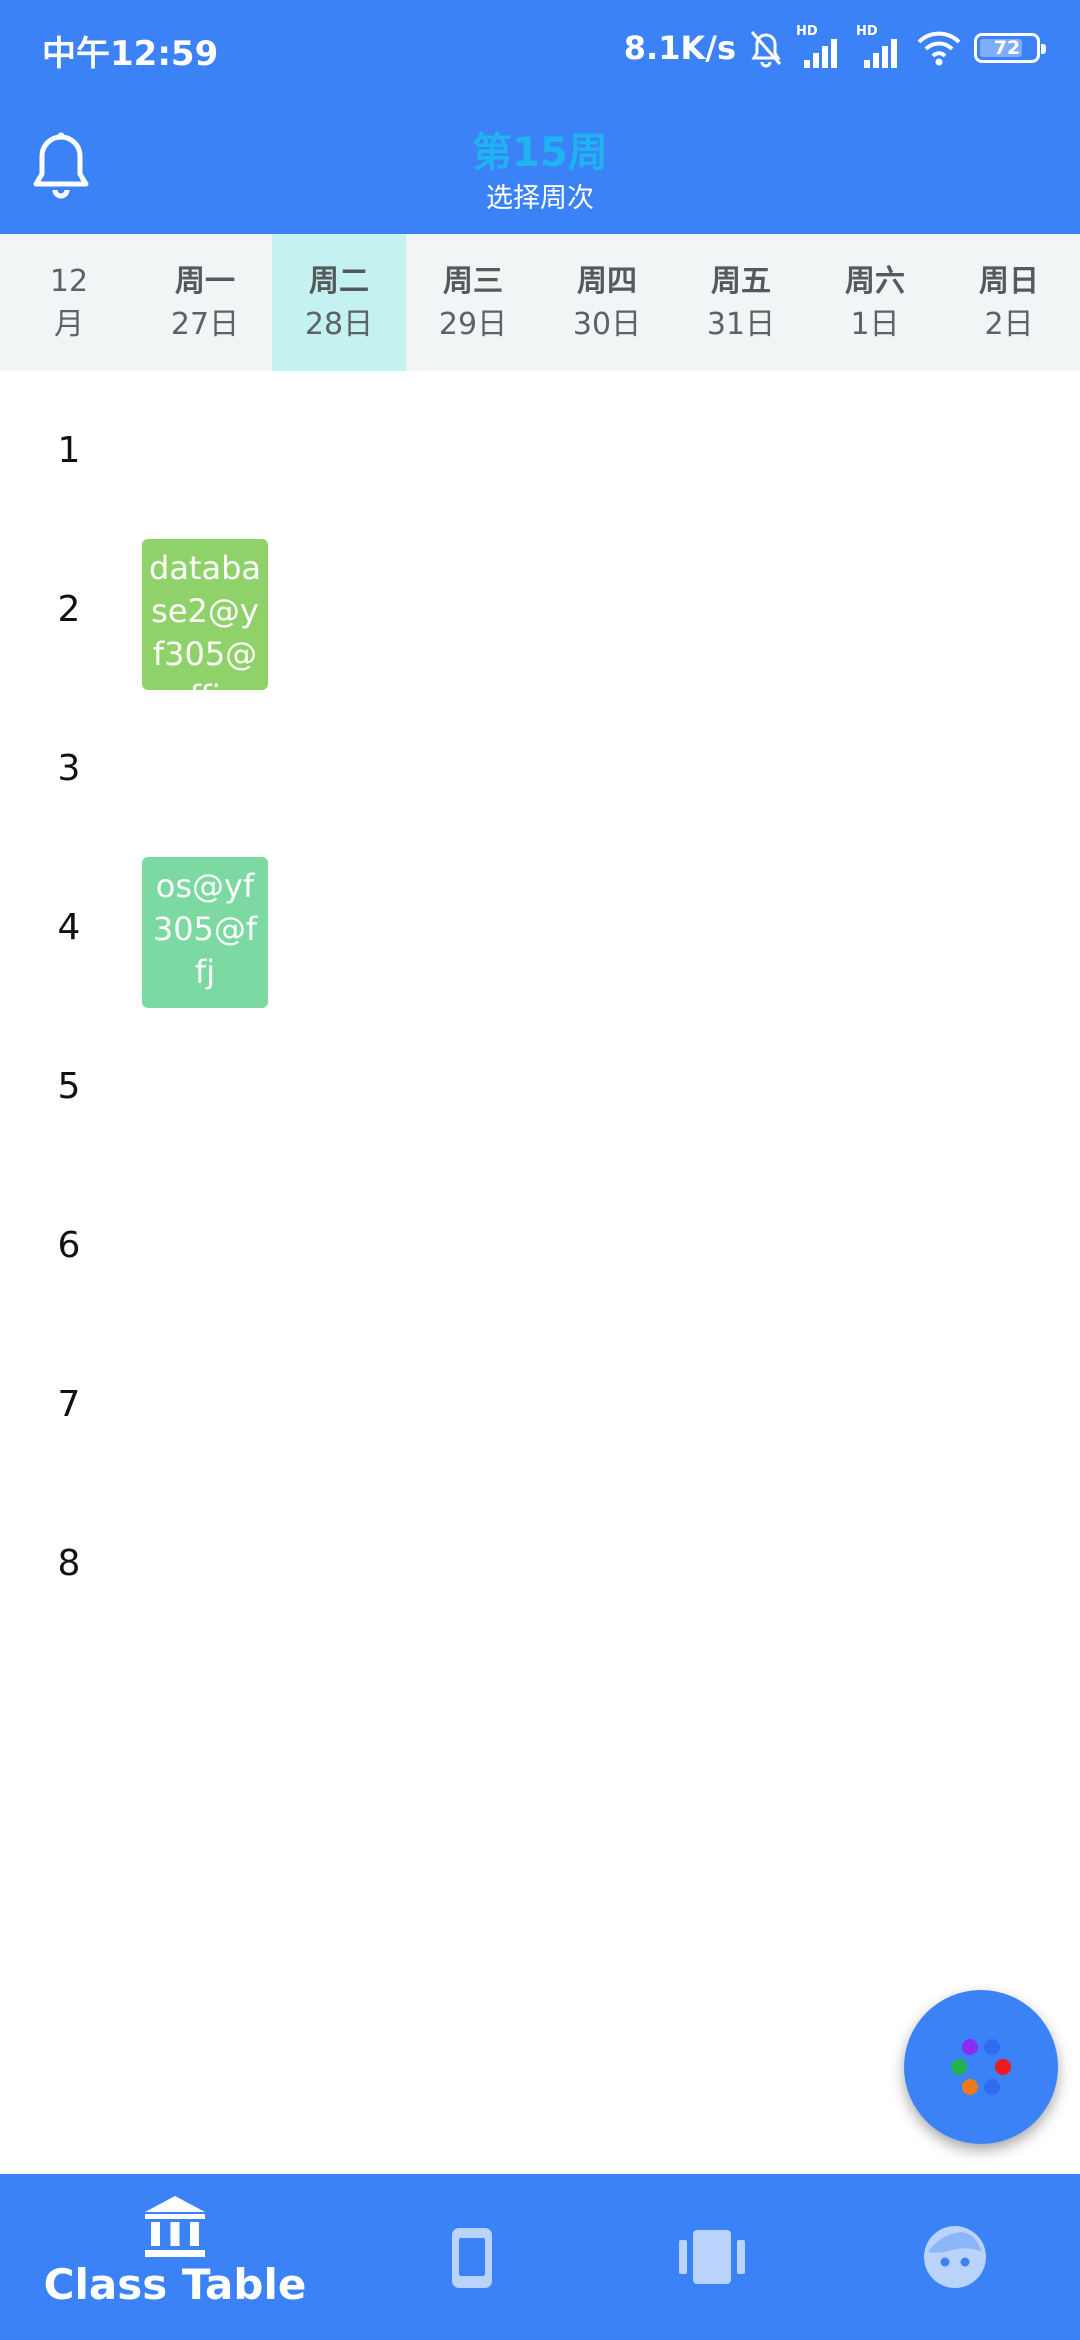 This screenshot has height=2340, width=1080. Describe the element at coordinates (1009, 281) in the screenshot. I see `weekday-label: 周日` at that location.